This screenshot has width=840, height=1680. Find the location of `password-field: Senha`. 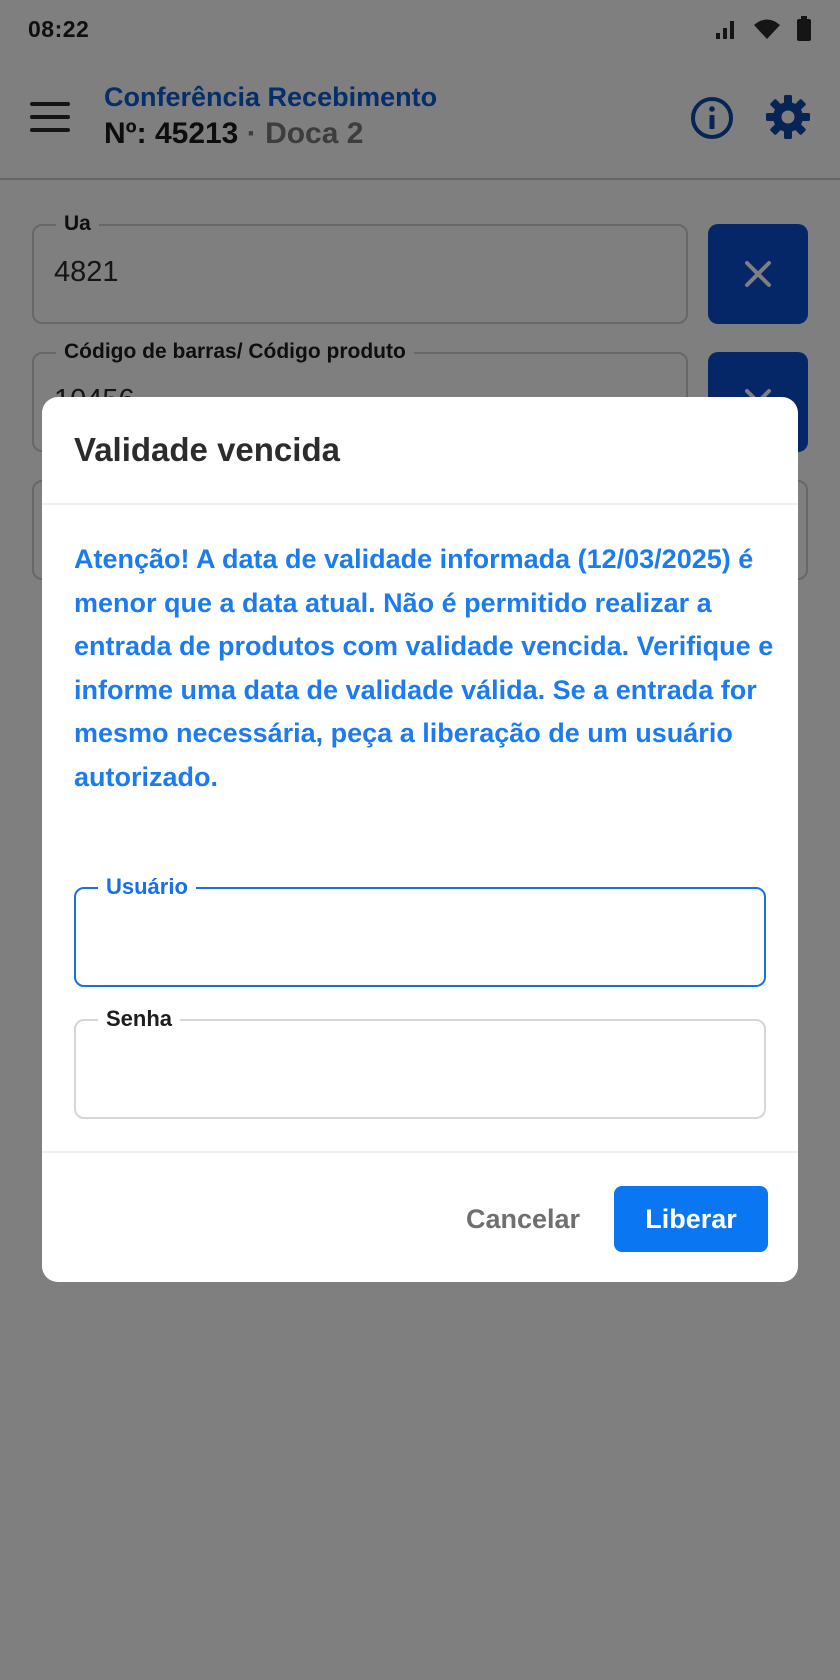

password-field: Senha is located at coordinates (420, 1062).